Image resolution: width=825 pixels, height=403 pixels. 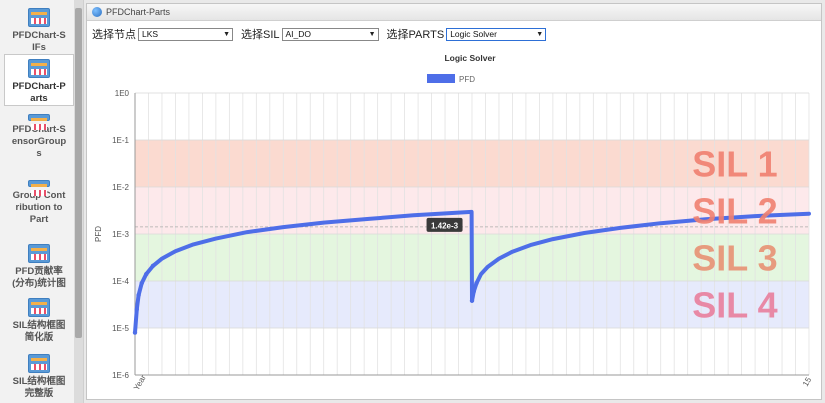 I want to click on parts-select: Logic Solver ▼, so click(x=496, y=34).